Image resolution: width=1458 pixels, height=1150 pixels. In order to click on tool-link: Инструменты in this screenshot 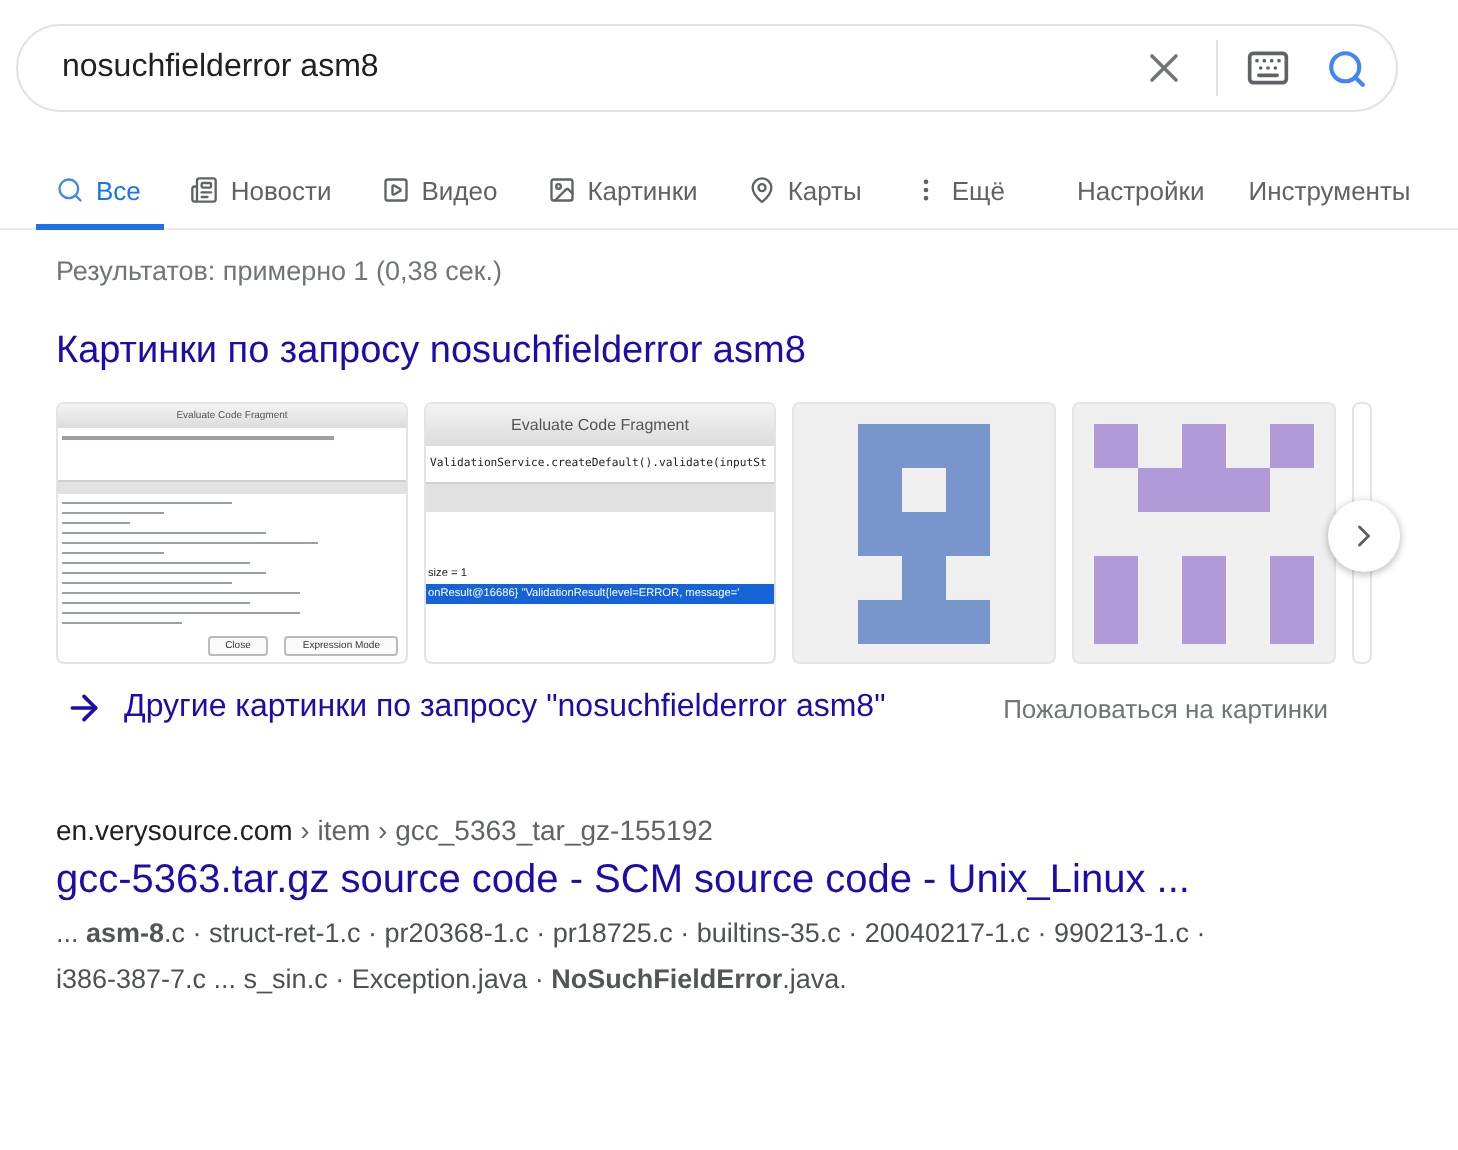, I will do `click(1329, 190)`.